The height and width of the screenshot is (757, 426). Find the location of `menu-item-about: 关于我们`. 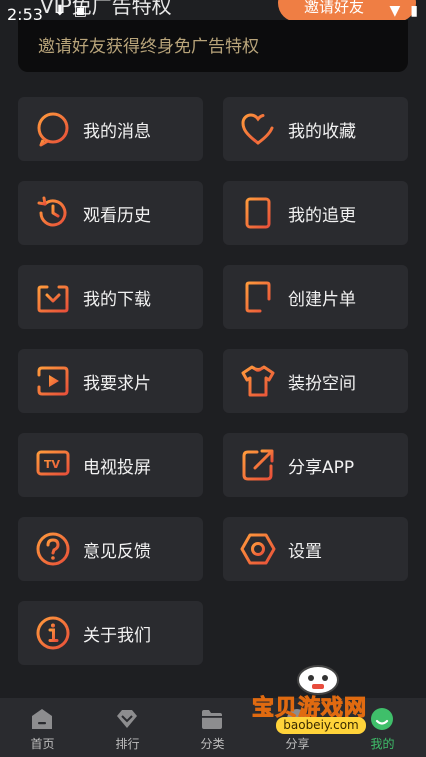

menu-item-about: 关于我们 is located at coordinates (110, 633).